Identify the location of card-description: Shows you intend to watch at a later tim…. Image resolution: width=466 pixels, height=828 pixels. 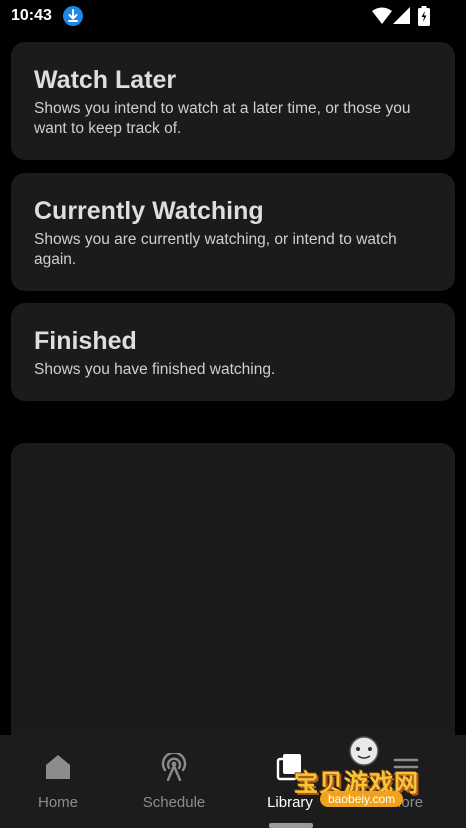
(222, 118).